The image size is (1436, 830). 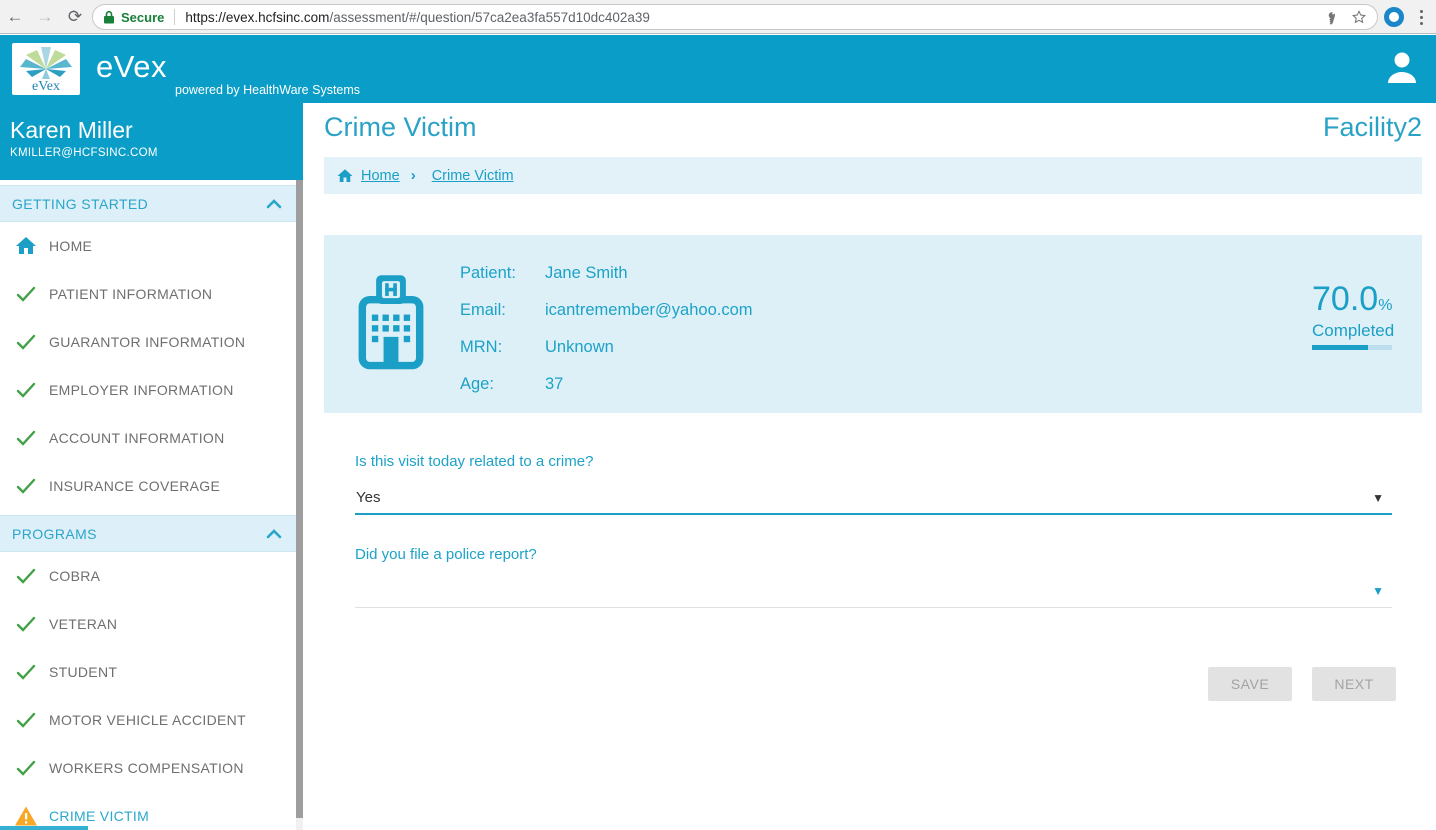 What do you see at coordinates (873, 593) in the screenshot?
I see `police-report-select: ▼` at bounding box center [873, 593].